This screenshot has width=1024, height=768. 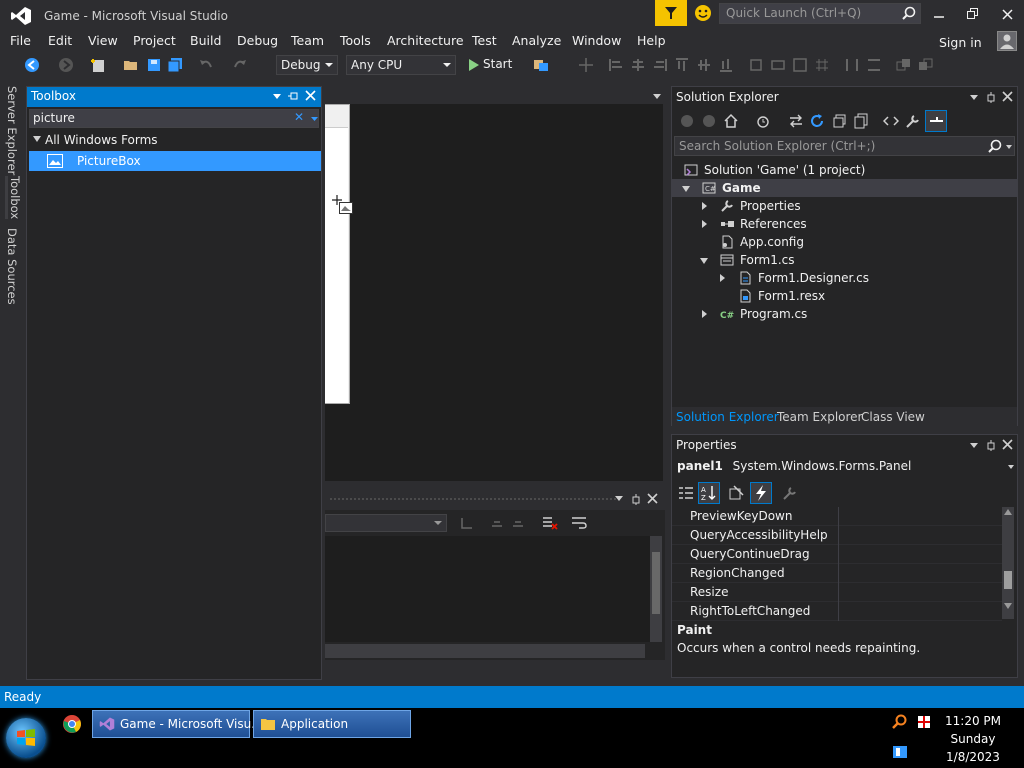 What do you see at coordinates (703, 13) in the screenshot?
I see `feedback-smiley-icon` at bounding box center [703, 13].